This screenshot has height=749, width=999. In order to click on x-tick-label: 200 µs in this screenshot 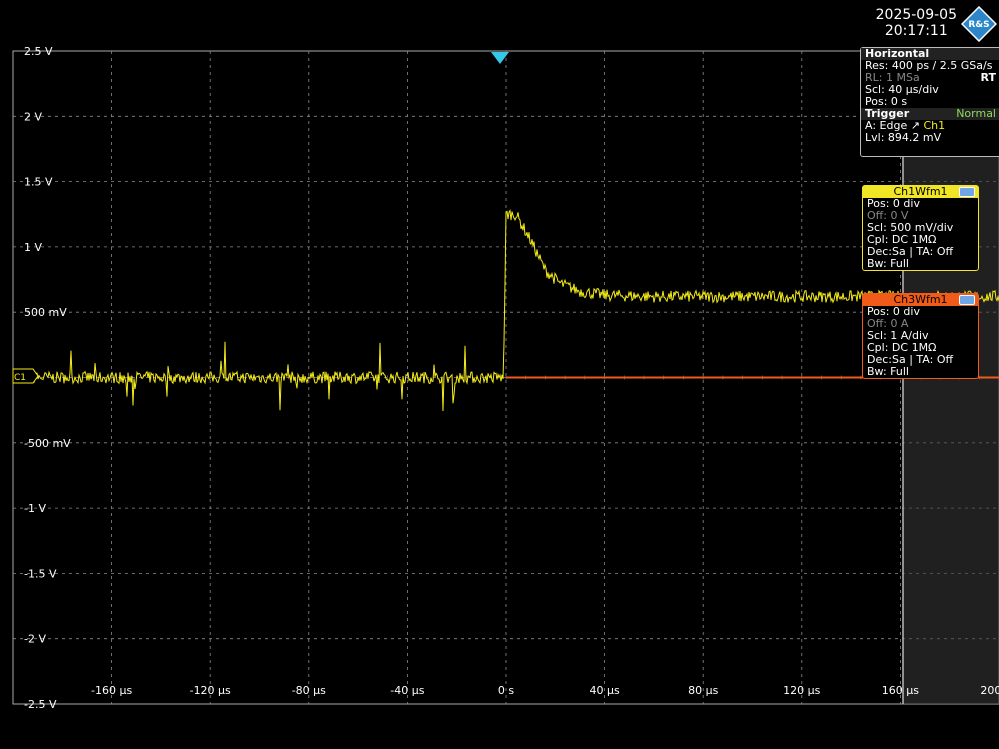, I will do `click(989, 690)`.